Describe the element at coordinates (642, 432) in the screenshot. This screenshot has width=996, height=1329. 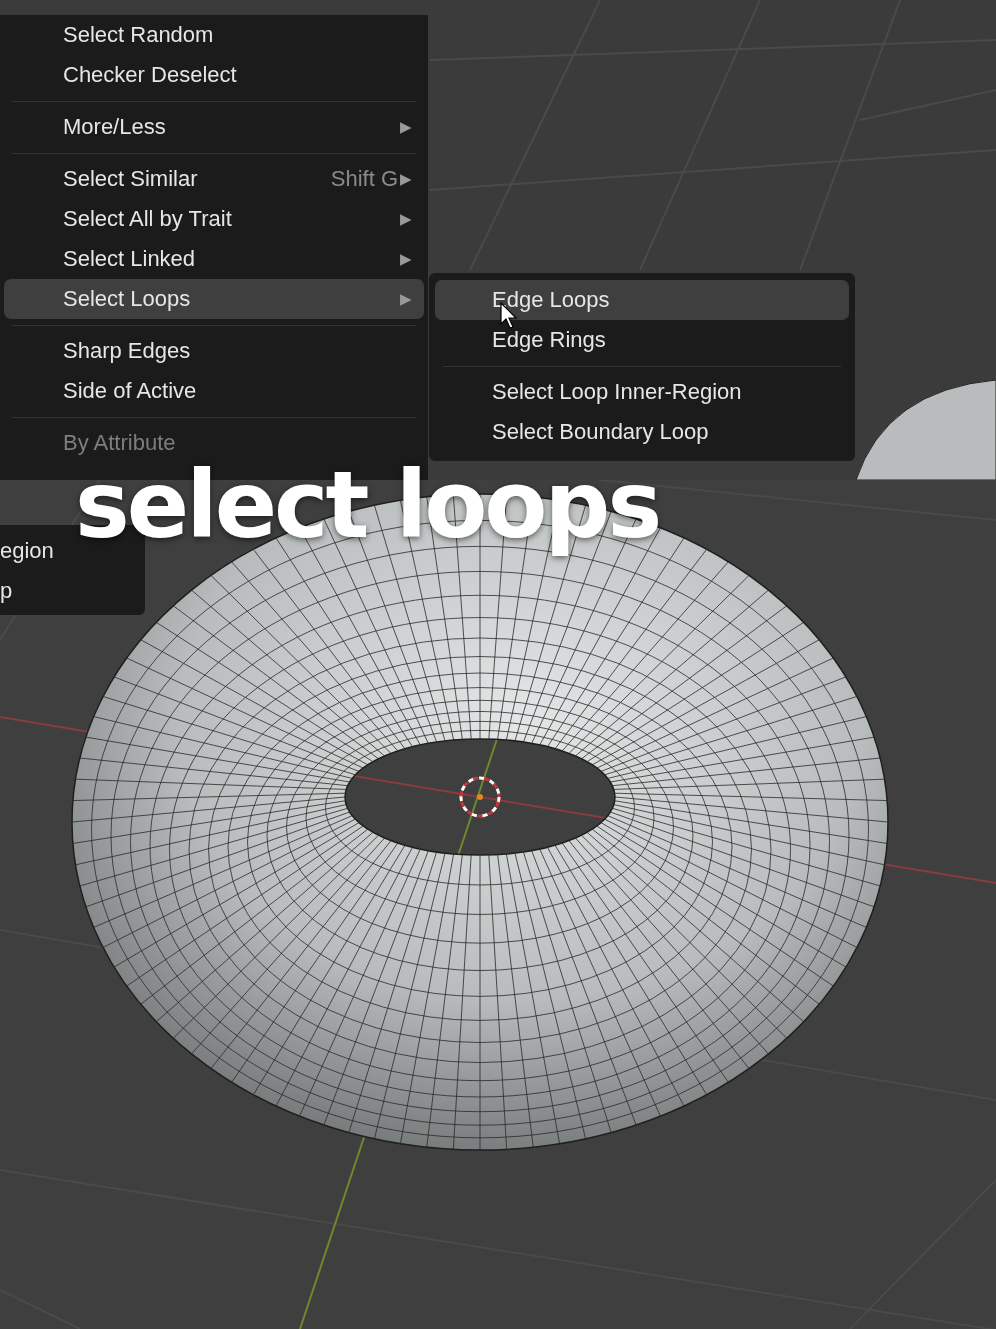
I see `menu-item: Select Boundary Loop` at that location.